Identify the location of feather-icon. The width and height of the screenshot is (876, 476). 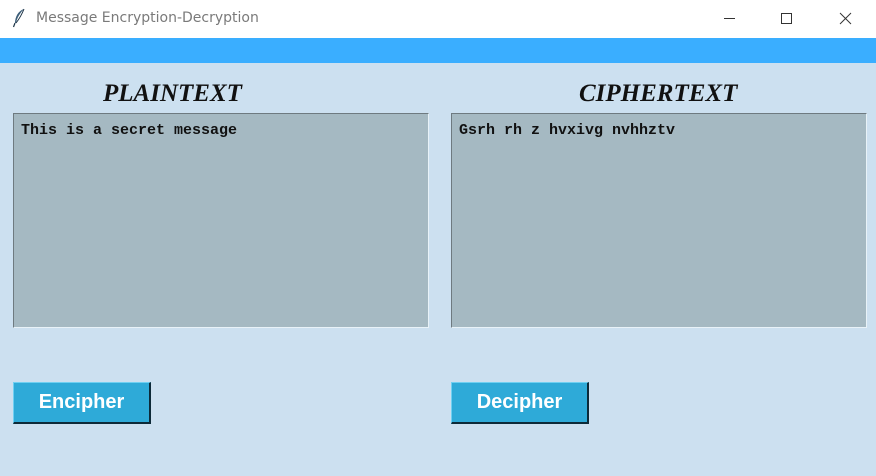
(19, 18).